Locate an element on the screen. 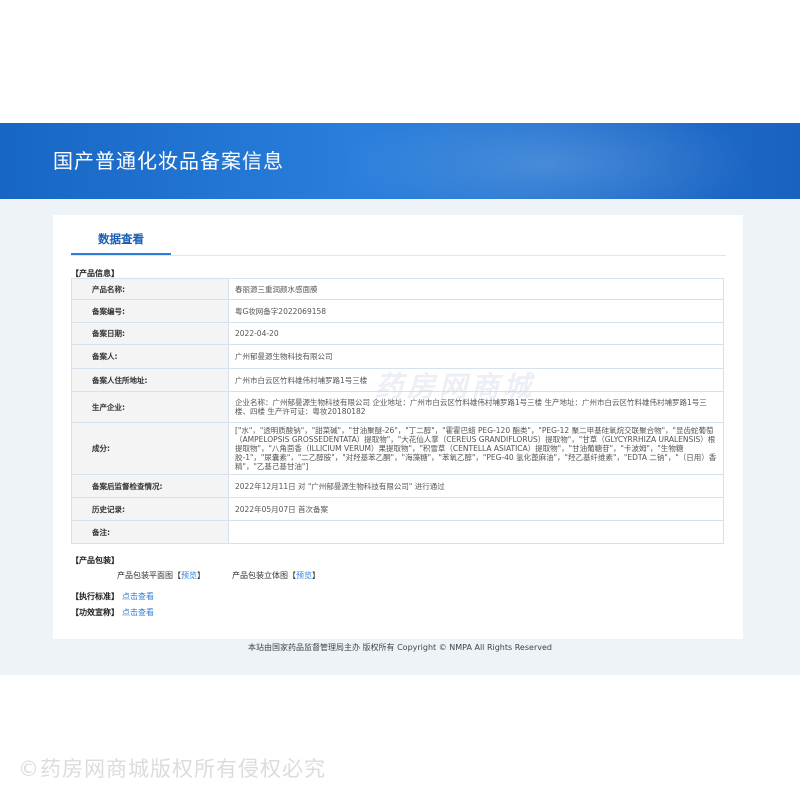 This screenshot has height=800, width=800. header-banner: 国产普通化妆品备案信息 is located at coordinates (400, 161).